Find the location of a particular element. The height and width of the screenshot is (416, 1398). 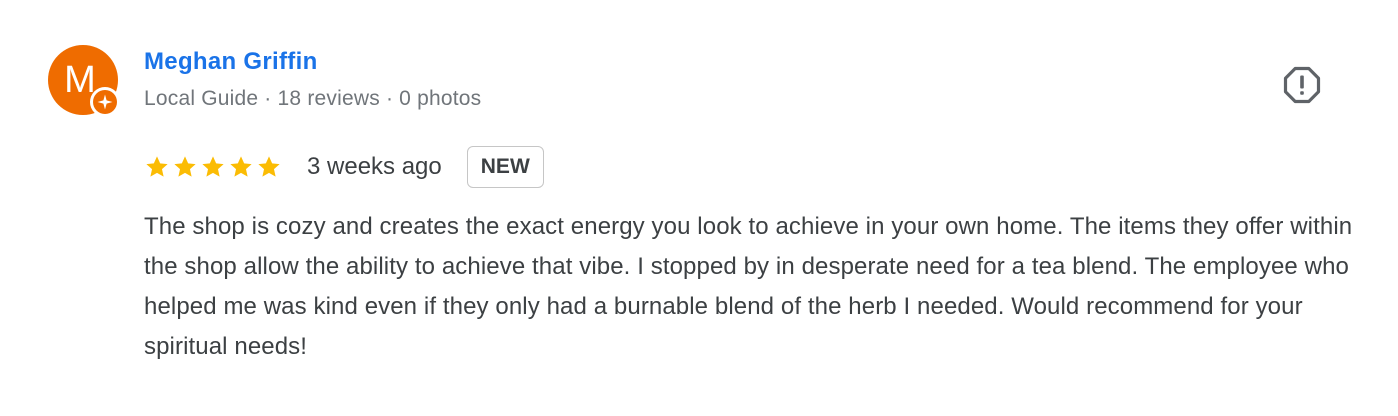

new-badge: NEW is located at coordinates (505, 167).